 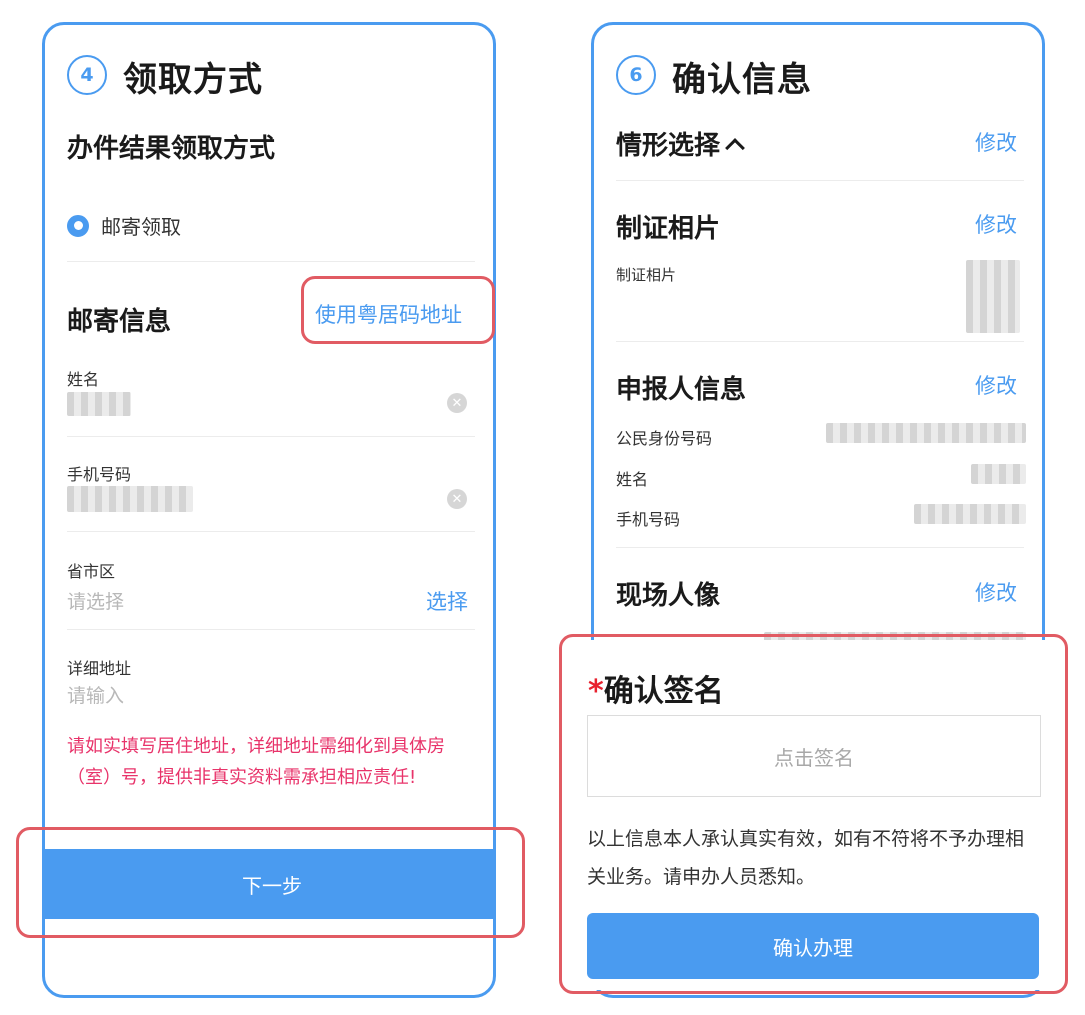 I want to click on region-label: 省市区, so click(x=91, y=571).